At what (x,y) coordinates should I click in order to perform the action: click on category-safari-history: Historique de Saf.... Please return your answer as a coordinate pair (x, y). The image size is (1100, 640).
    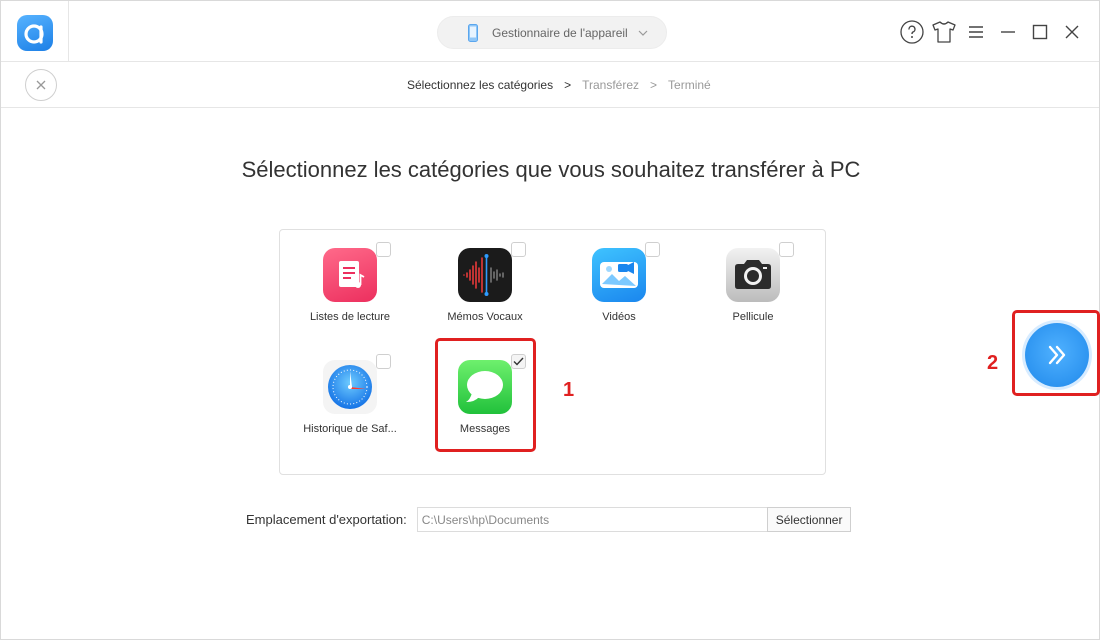
    Looking at the image, I should click on (350, 407).